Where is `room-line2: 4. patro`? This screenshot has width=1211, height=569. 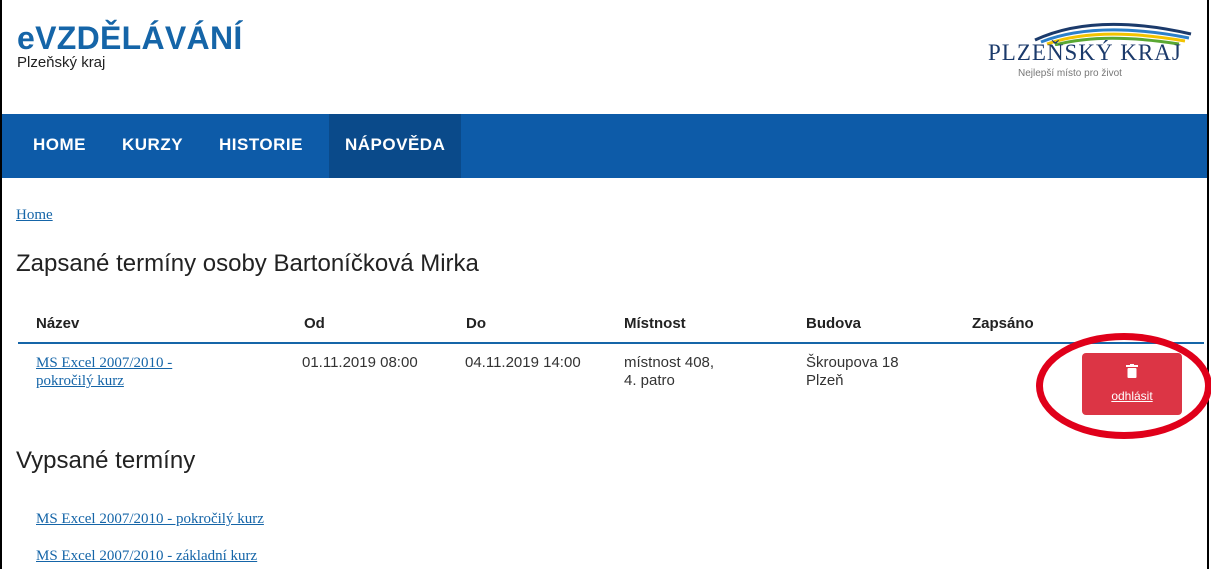 room-line2: 4. patro is located at coordinates (649, 380).